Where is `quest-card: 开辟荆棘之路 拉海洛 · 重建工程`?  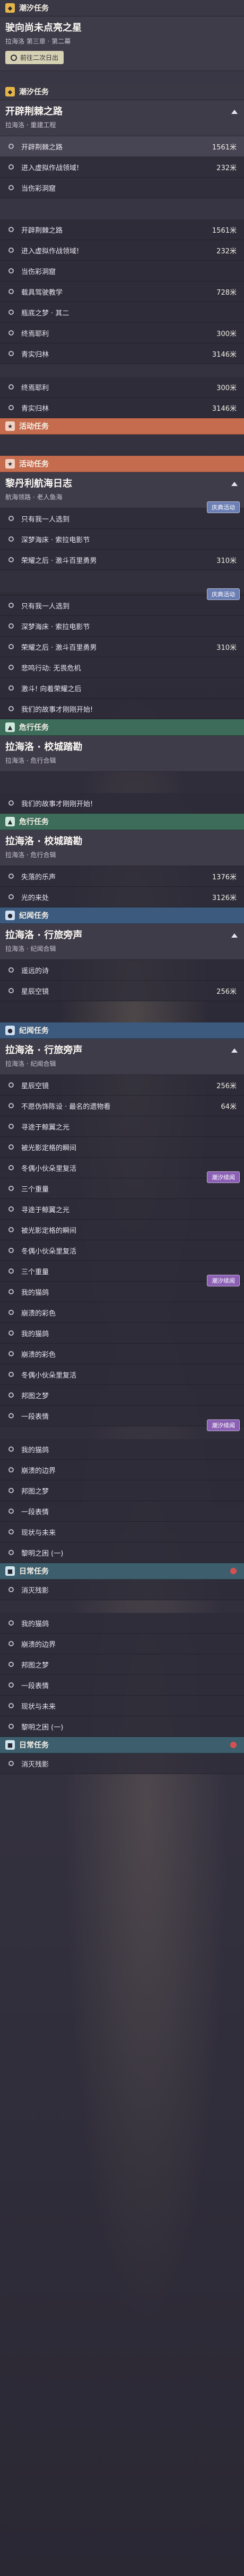
quest-card: 开辟荆棘之路 拉海洛 · 重建工程 is located at coordinates (122, 118).